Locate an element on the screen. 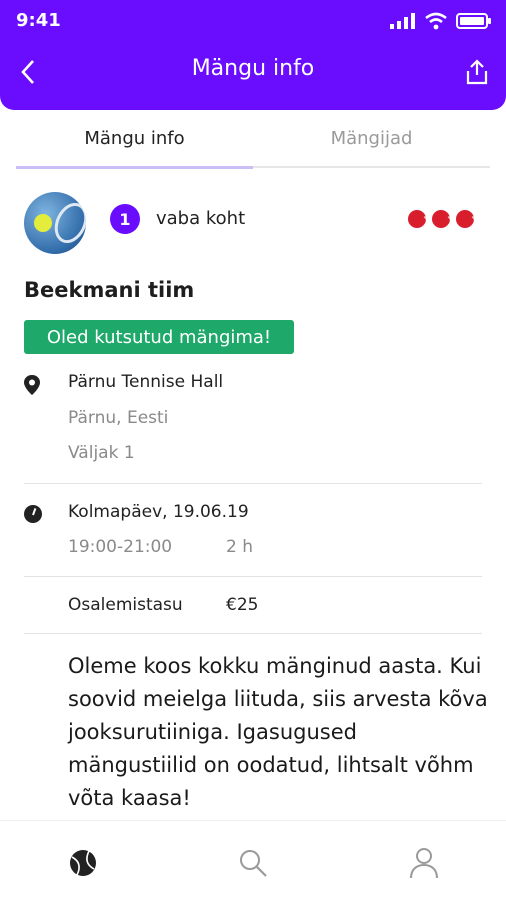 This screenshot has height=901, width=506. signal-icon is located at coordinates (402, 21).